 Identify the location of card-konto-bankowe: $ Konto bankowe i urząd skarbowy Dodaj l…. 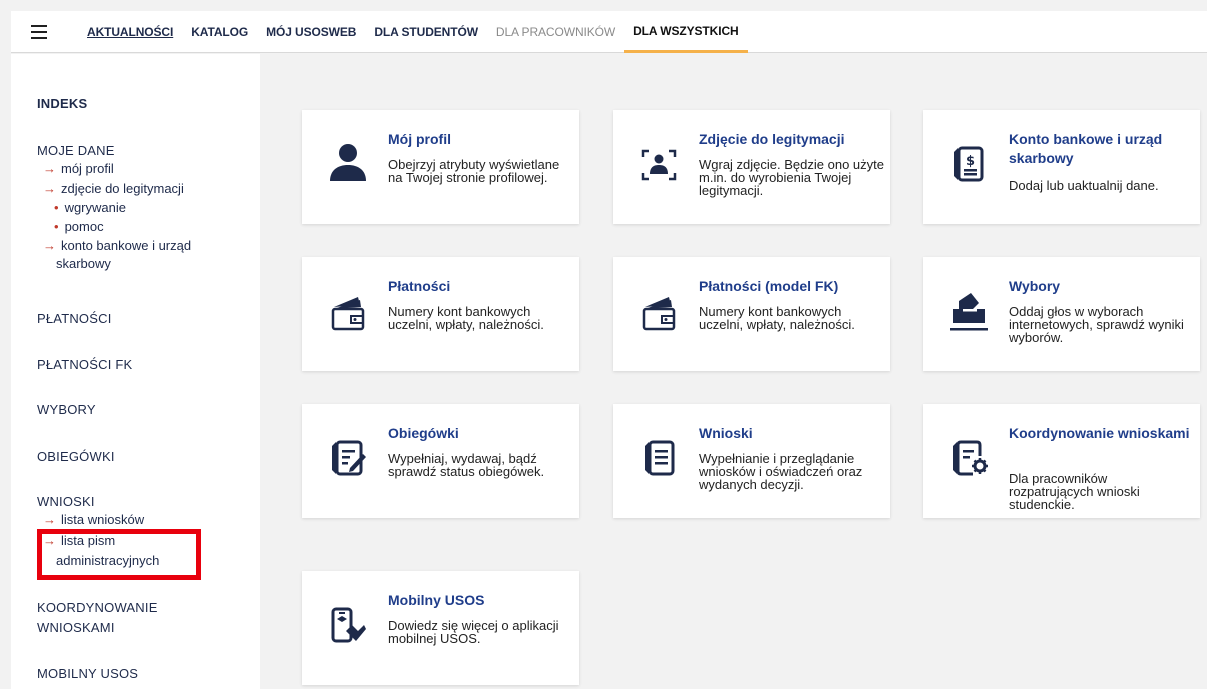
(1061, 167).